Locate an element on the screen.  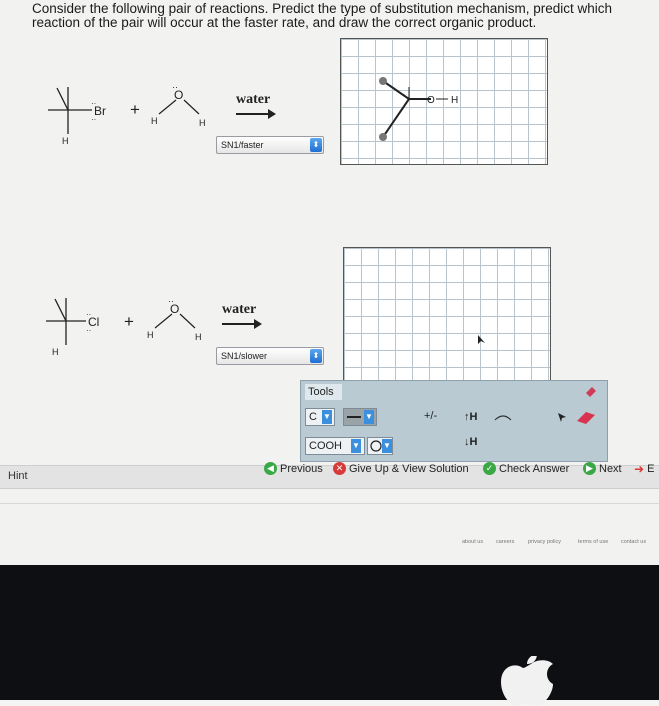
next-label: Next is located at coordinates (610, 468).